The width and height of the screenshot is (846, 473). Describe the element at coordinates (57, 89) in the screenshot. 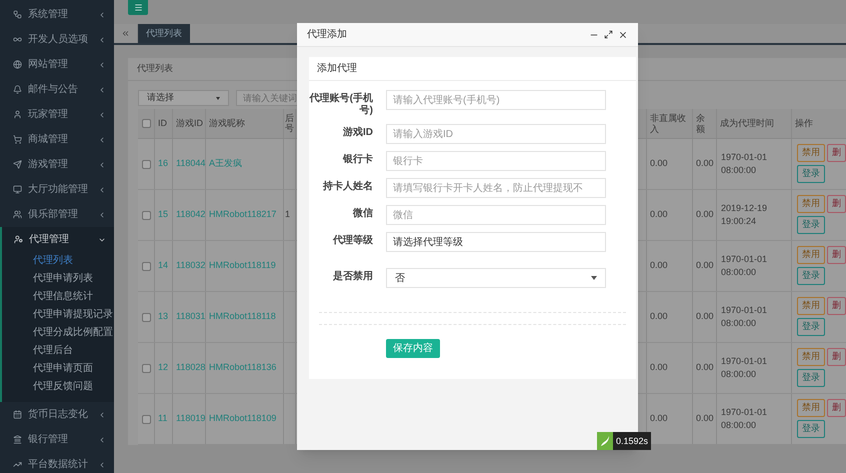

I see `sidebar-item: 邮件与公告` at that location.